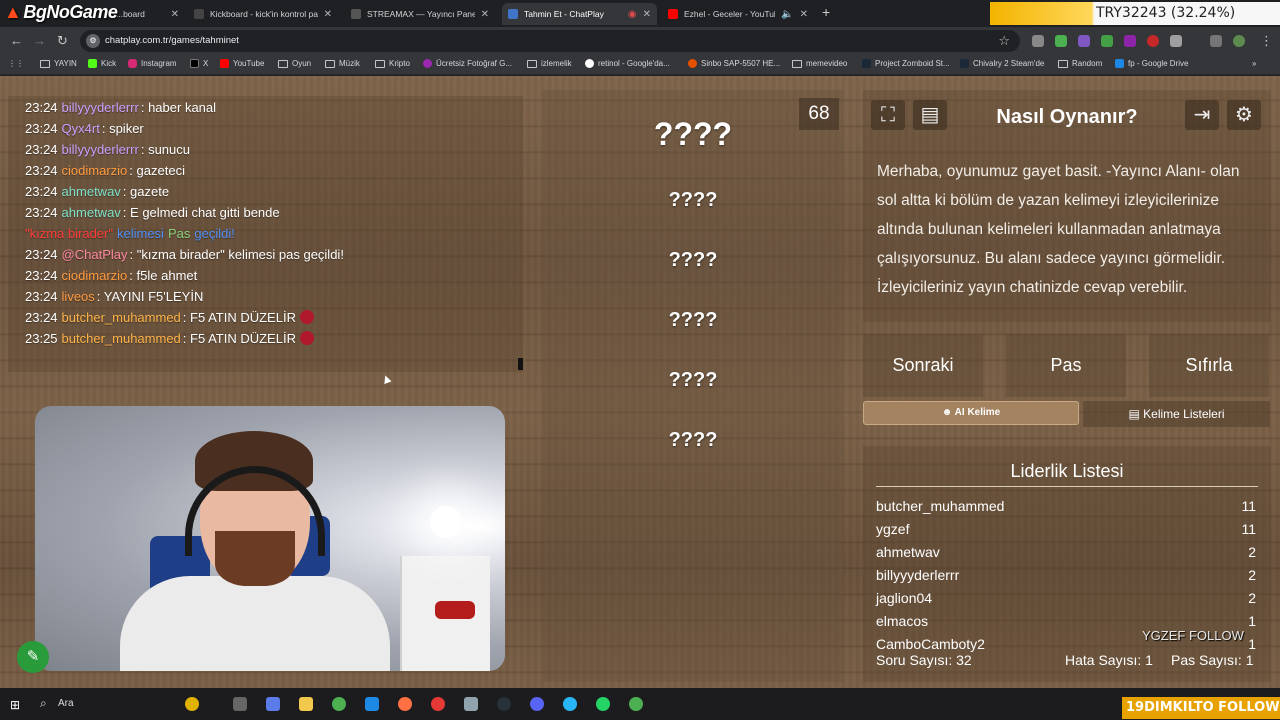 This screenshot has width=1280, height=720. I want to click on bookmark-item: izlemelik, so click(549, 63).